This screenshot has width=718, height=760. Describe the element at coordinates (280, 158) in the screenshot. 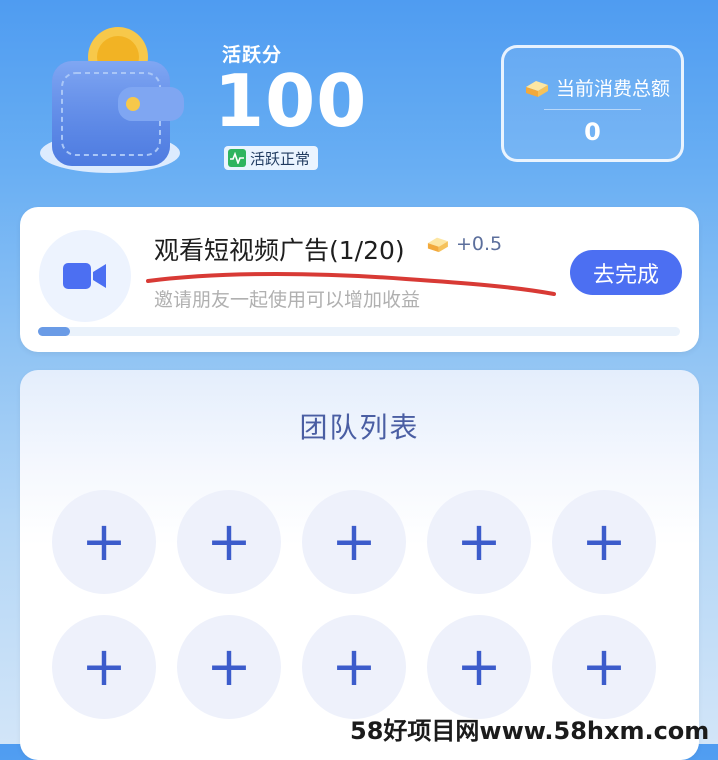

I see `activity-status-text: 活跃正常` at that location.